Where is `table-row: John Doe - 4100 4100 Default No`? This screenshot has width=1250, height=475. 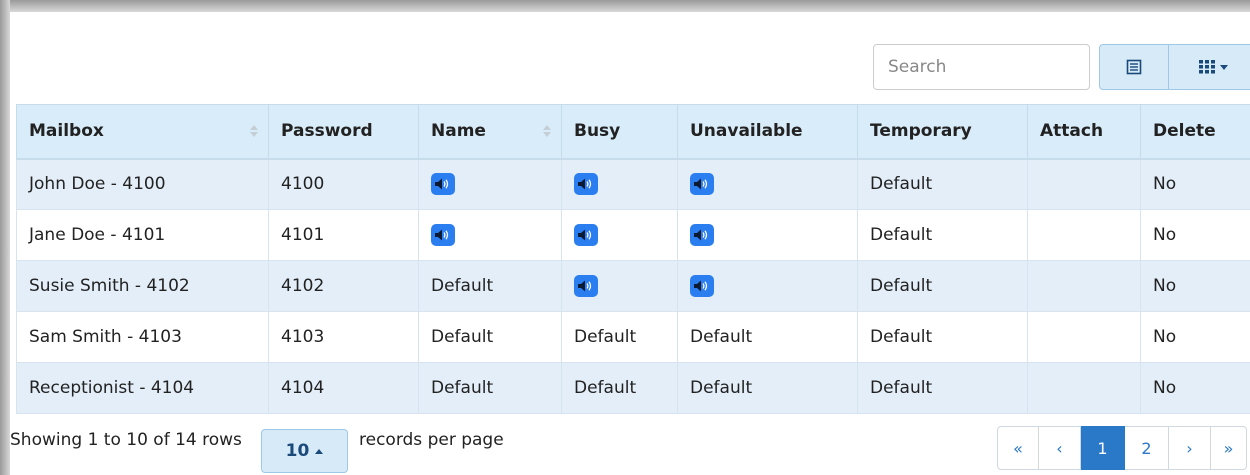 table-row: John Doe - 4100 4100 Default No is located at coordinates (633, 184).